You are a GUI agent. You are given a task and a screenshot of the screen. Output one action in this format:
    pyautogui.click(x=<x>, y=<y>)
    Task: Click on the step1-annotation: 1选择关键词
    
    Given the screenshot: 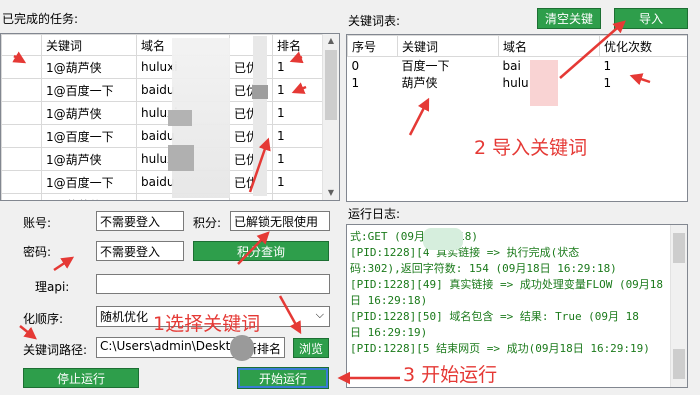 What is the action you would take?
    pyautogui.click(x=207, y=324)
    